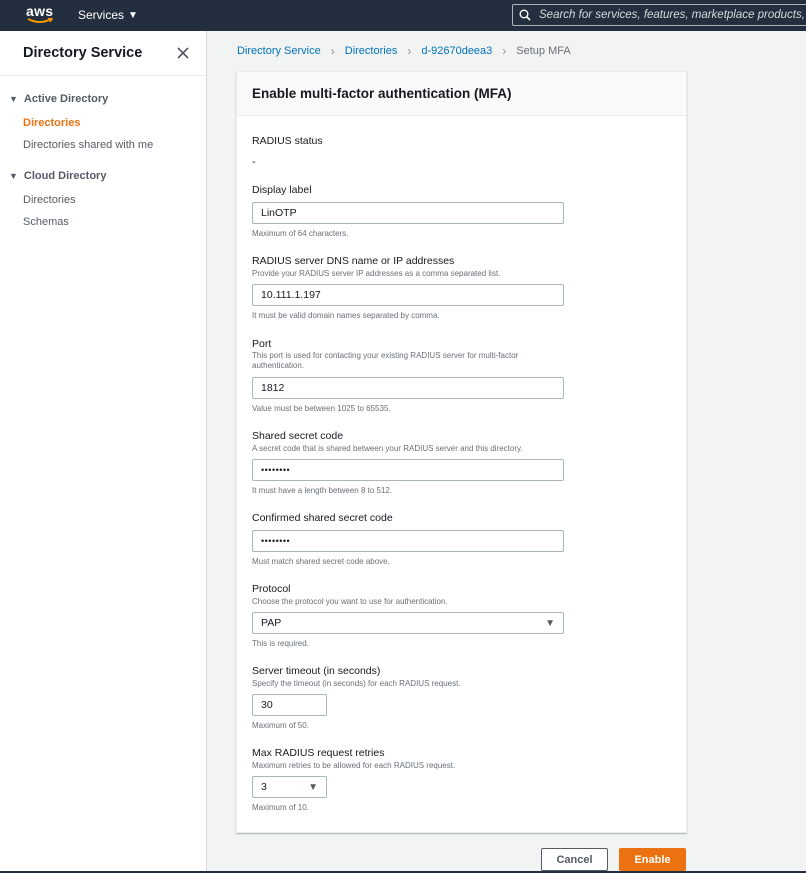  What do you see at coordinates (408, 213) in the screenshot?
I see `display-label-input` at bounding box center [408, 213].